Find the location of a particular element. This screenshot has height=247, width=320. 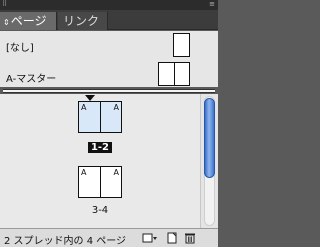

pages-scrollbar is located at coordinates (209, 161).